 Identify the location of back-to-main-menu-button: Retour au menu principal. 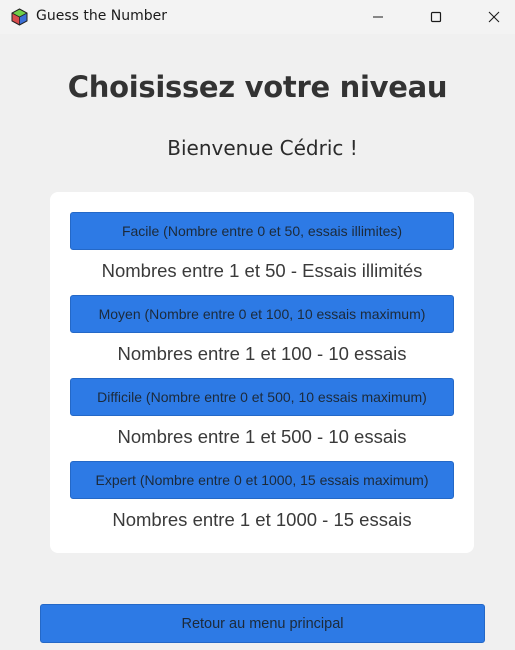
(262, 623).